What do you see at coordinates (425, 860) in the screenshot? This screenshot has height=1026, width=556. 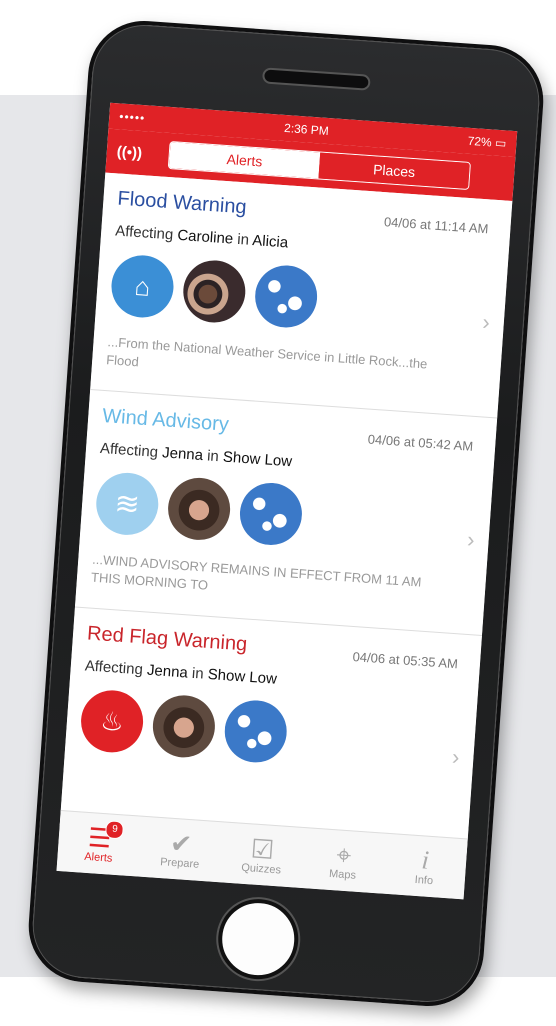 I see `info-icon: i` at bounding box center [425, 860].